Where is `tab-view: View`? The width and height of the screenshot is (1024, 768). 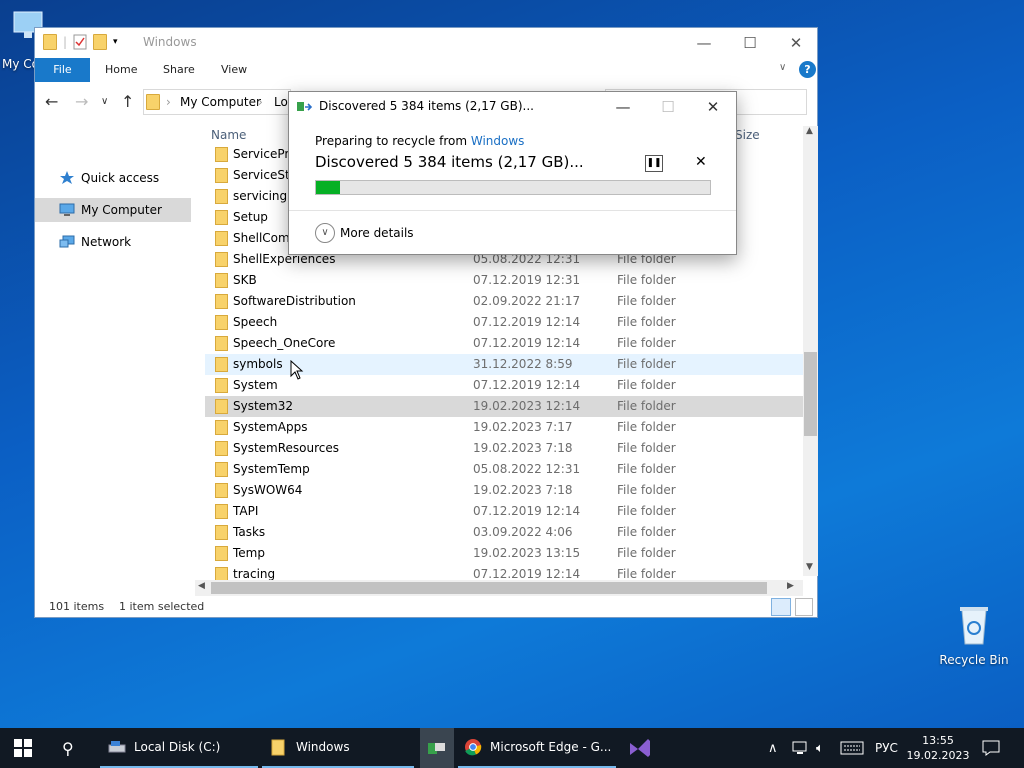 tab-view: View is located at coordinates (234, 70).